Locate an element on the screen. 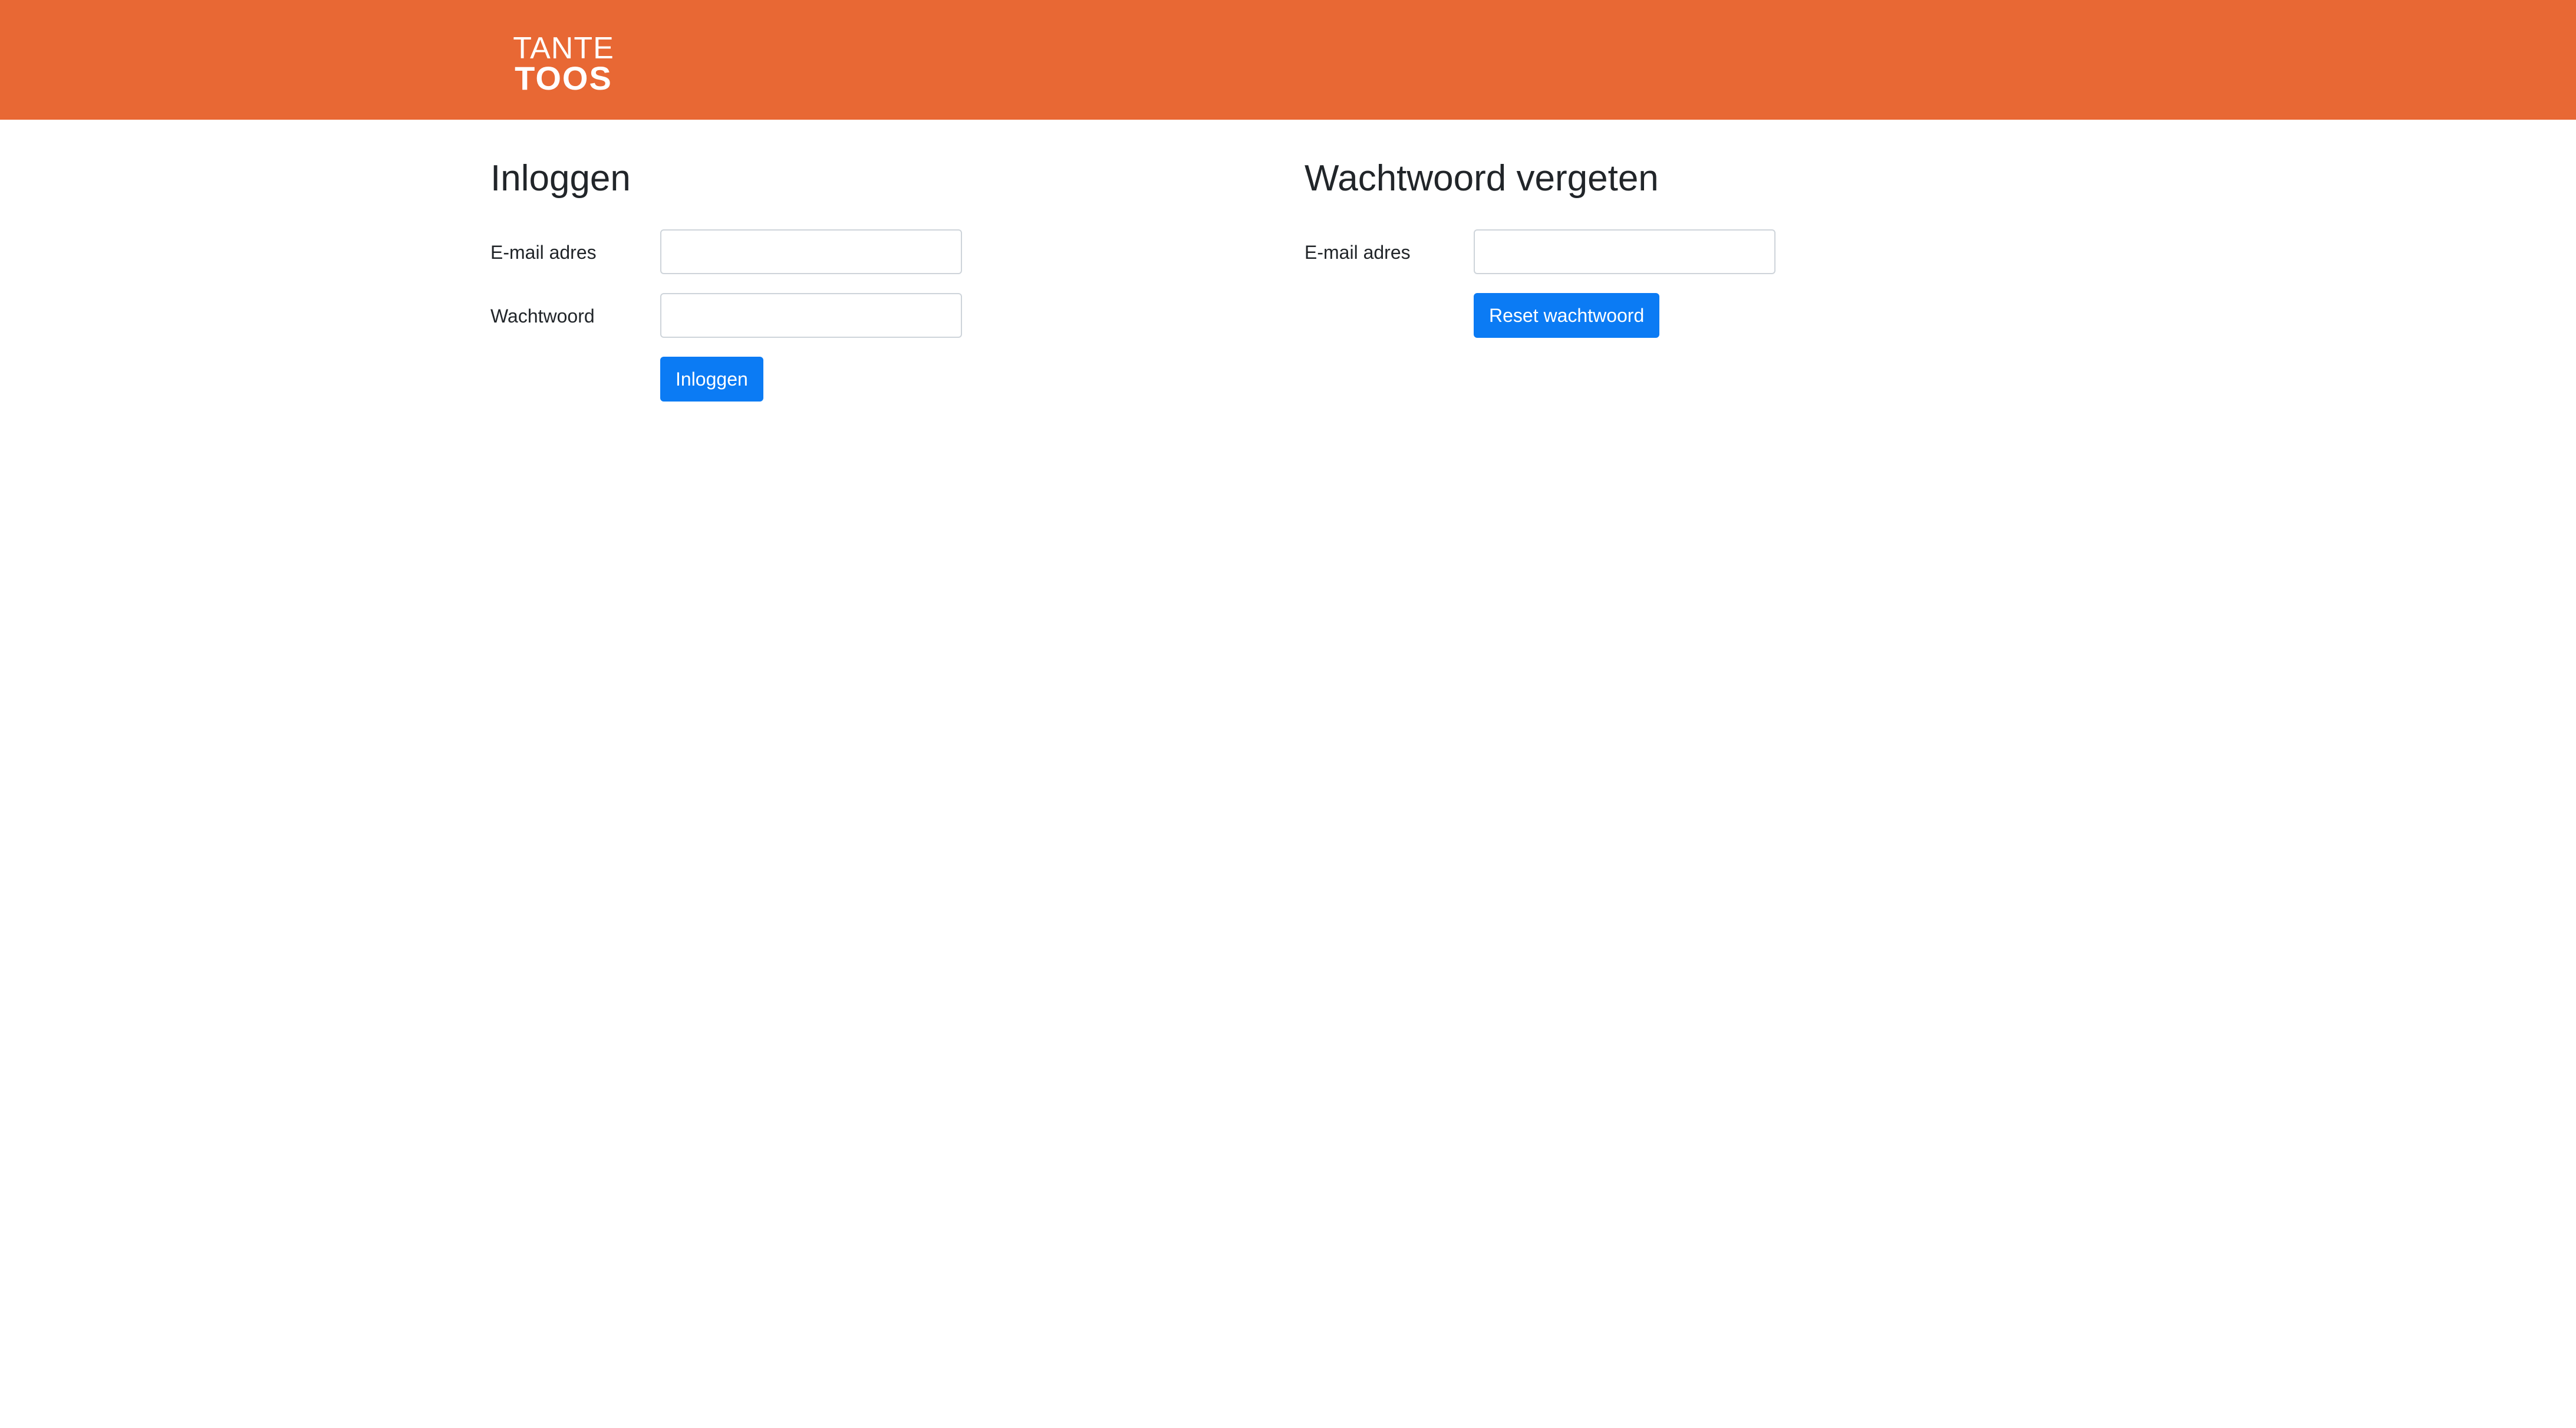 The width and height of the screenshot is (2576, 1428). forgot-email-label: E-mail adres is located at coordinates (1358, 252).